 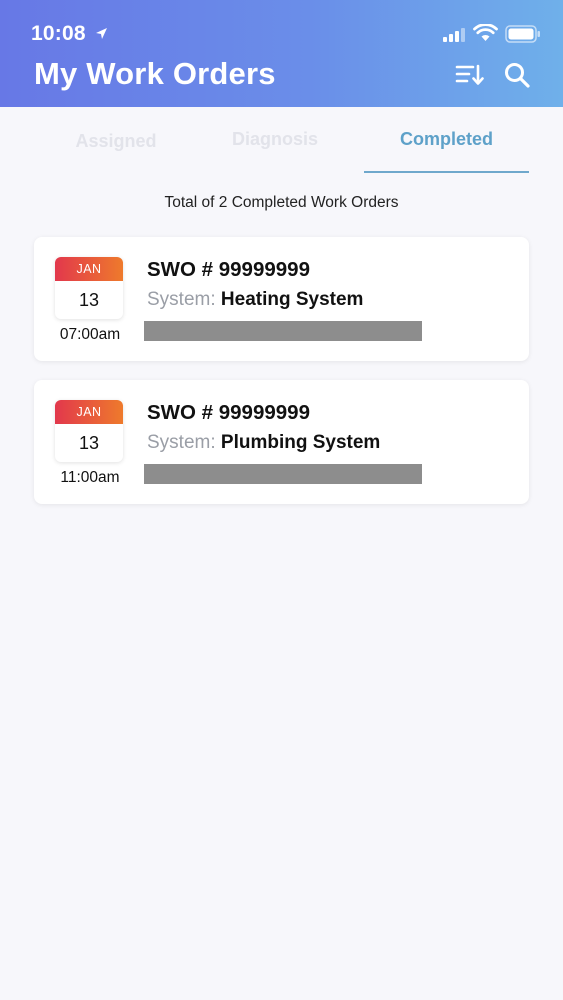 I want to click on work-order-system: System: Plumbing System, so click(x=263, y=443).